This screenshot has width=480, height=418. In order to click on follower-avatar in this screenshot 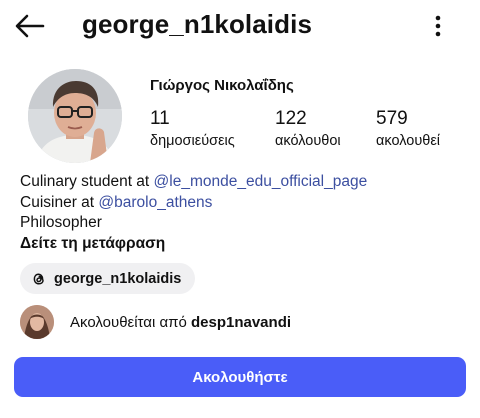, I will do `click(37, 322)`.